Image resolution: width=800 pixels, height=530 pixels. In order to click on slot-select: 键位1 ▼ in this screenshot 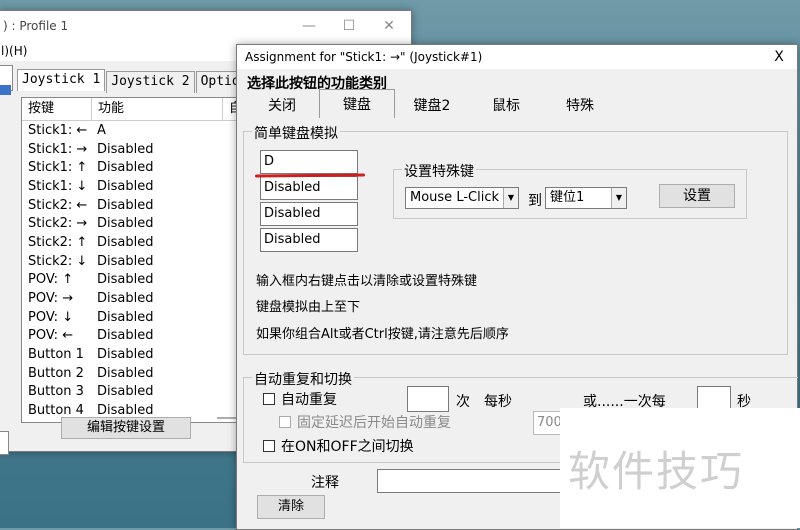, I will do `click(586, 198)`.